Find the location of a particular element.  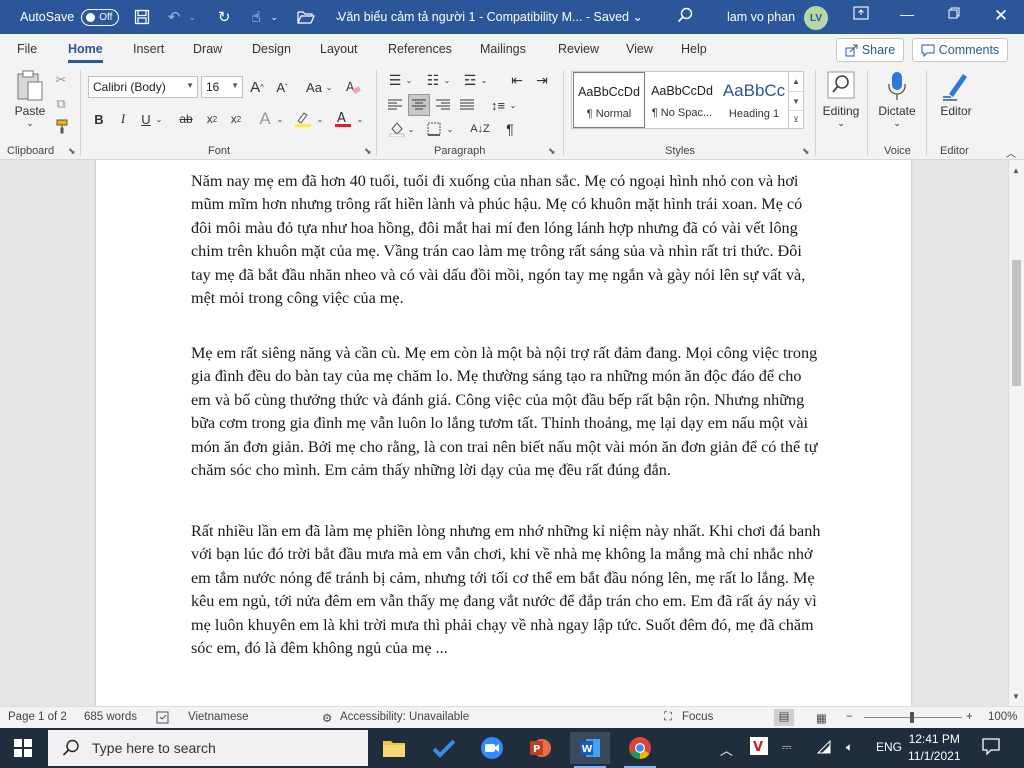

bold-icon: B is located at coordinates (99, 119).